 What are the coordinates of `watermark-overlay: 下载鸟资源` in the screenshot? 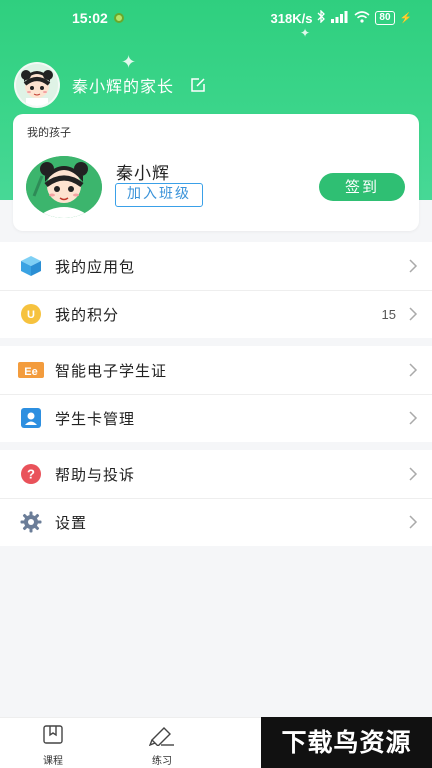 It's located at (346, 742).